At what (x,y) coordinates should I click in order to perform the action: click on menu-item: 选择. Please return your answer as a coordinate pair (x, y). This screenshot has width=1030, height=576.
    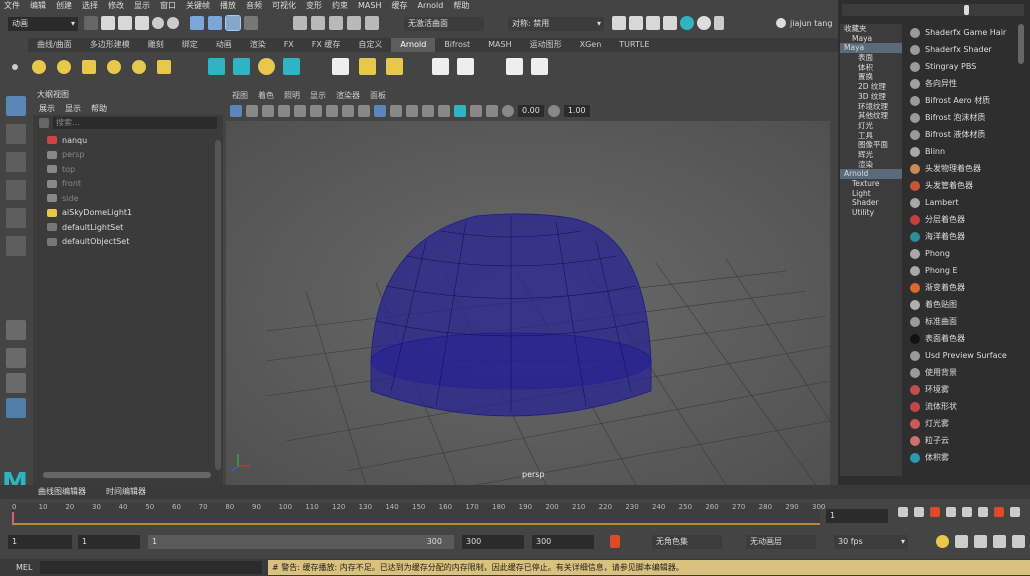
    Looking at the image, I should click on (90, 5).